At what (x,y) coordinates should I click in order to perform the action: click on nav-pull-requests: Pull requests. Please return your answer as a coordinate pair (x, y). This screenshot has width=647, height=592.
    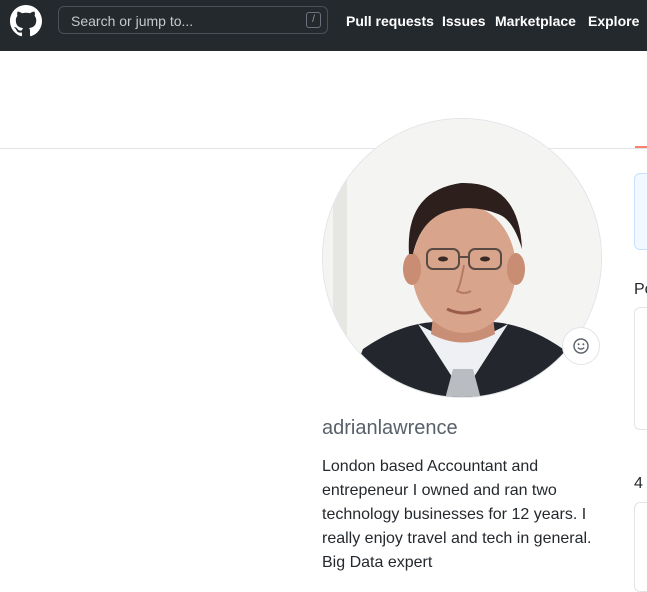
    Looking at the image, I should click on (390, 21).